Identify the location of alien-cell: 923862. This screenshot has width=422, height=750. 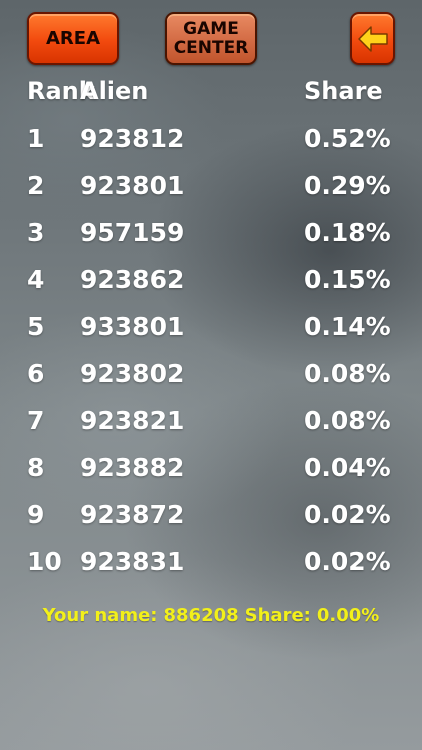
(132, 279).